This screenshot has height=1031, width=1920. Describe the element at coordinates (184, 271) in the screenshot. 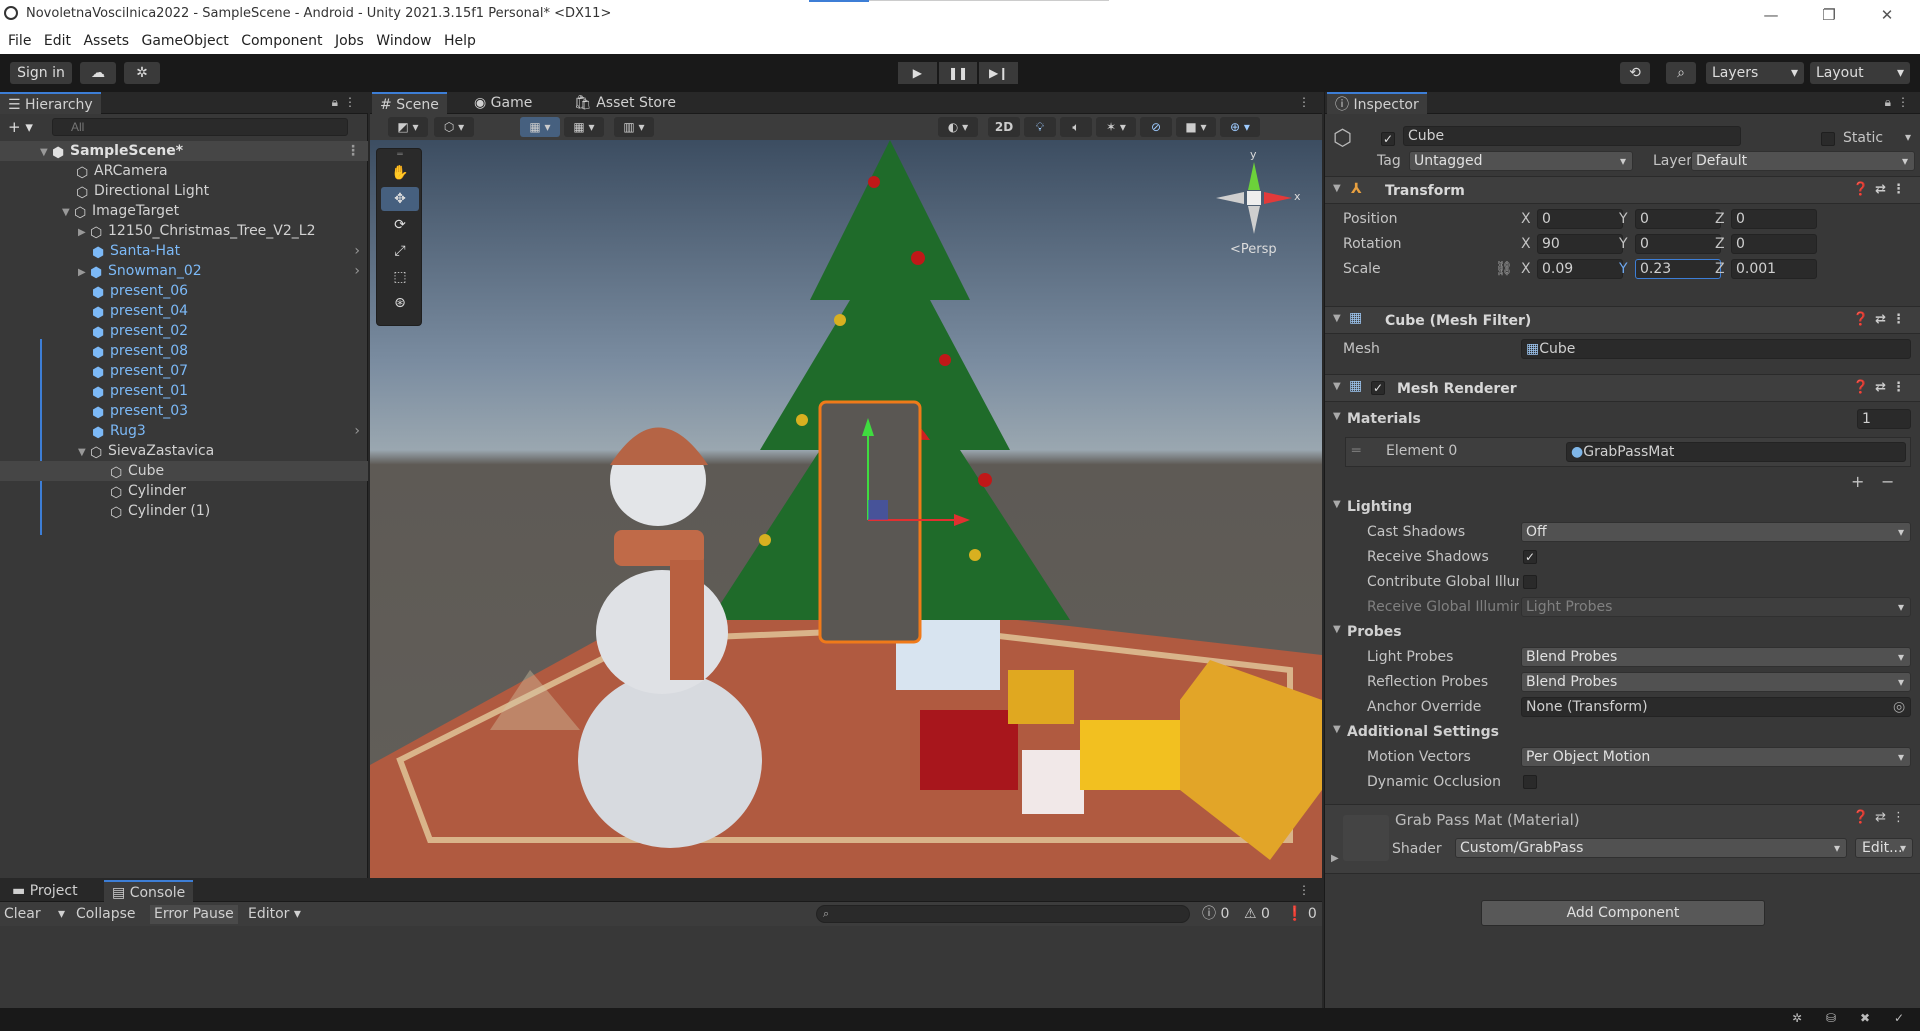

I see `tree-item-snowman: ▶ ⬢ Snowman_02 ›` at that location.